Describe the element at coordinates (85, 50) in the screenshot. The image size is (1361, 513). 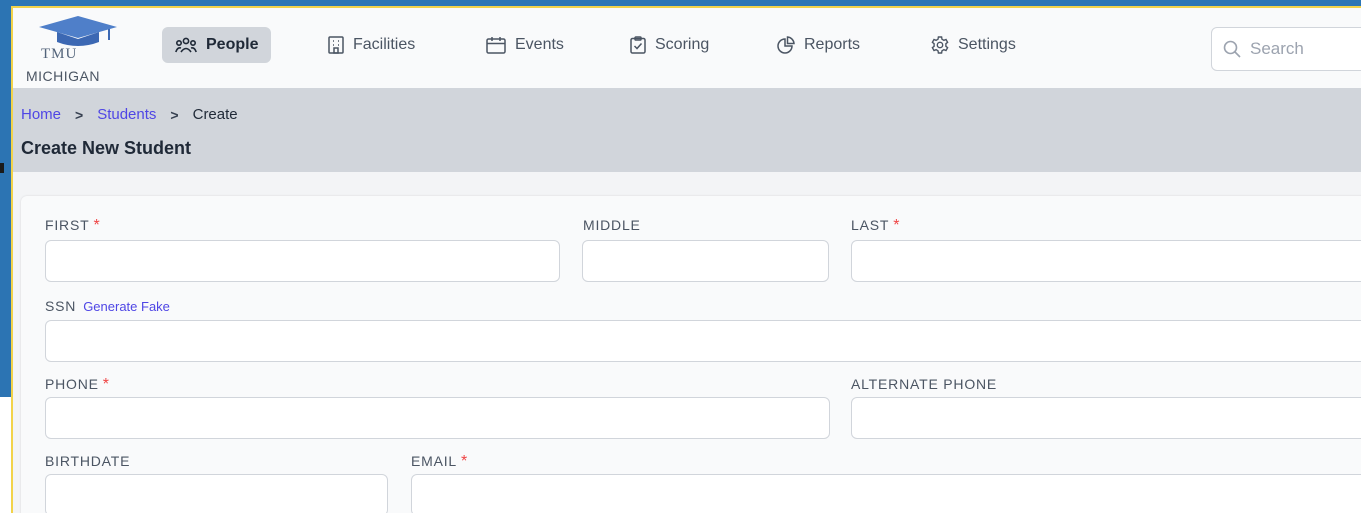
I see `logo: TMU MICHIGAN` at that location.